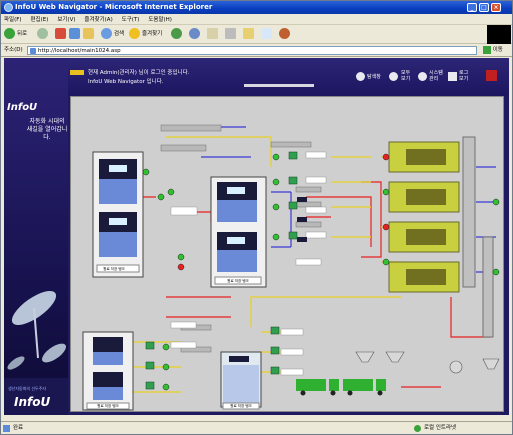 The width and height of the screenshot is (513, 435). I want to click on go-button: 이동, so click(493, 50).